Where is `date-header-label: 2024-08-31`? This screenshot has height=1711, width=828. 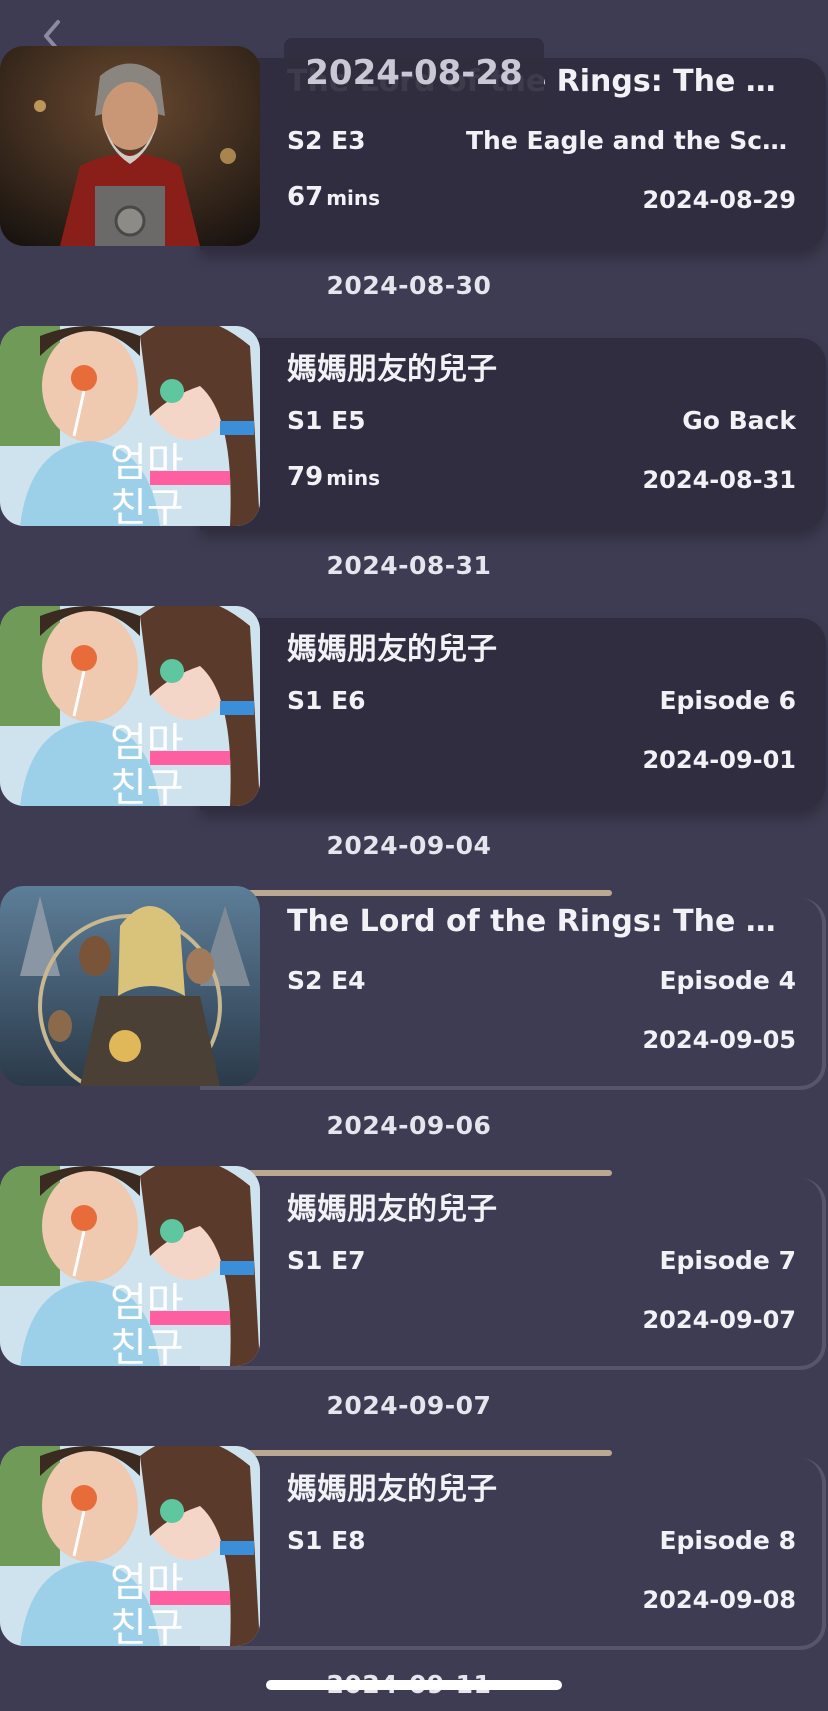 date-header-label: 2024-08-31 is located at coordinates (409, 565).